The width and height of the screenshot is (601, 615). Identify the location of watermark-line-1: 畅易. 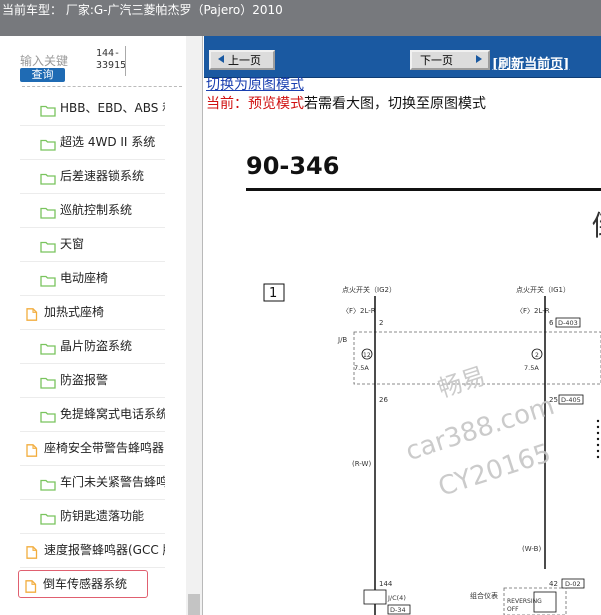
(462, 382).